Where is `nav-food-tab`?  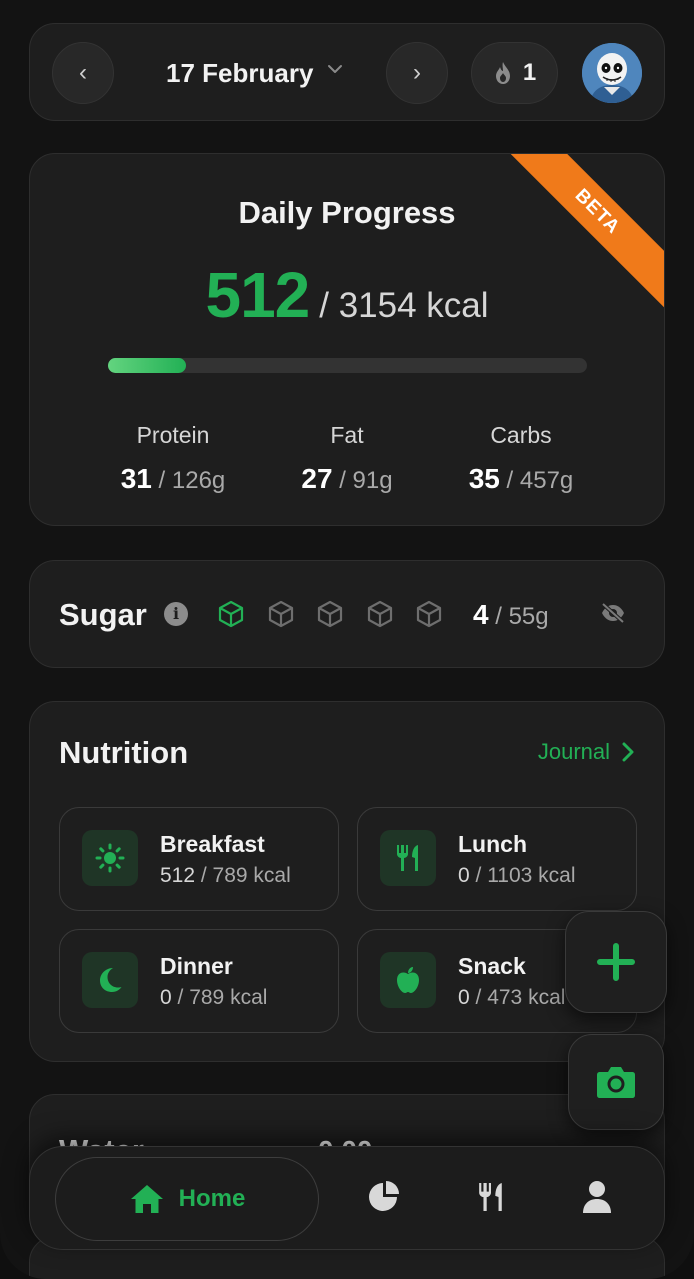
nav-food-tab is located at coordinates (491, 1197).